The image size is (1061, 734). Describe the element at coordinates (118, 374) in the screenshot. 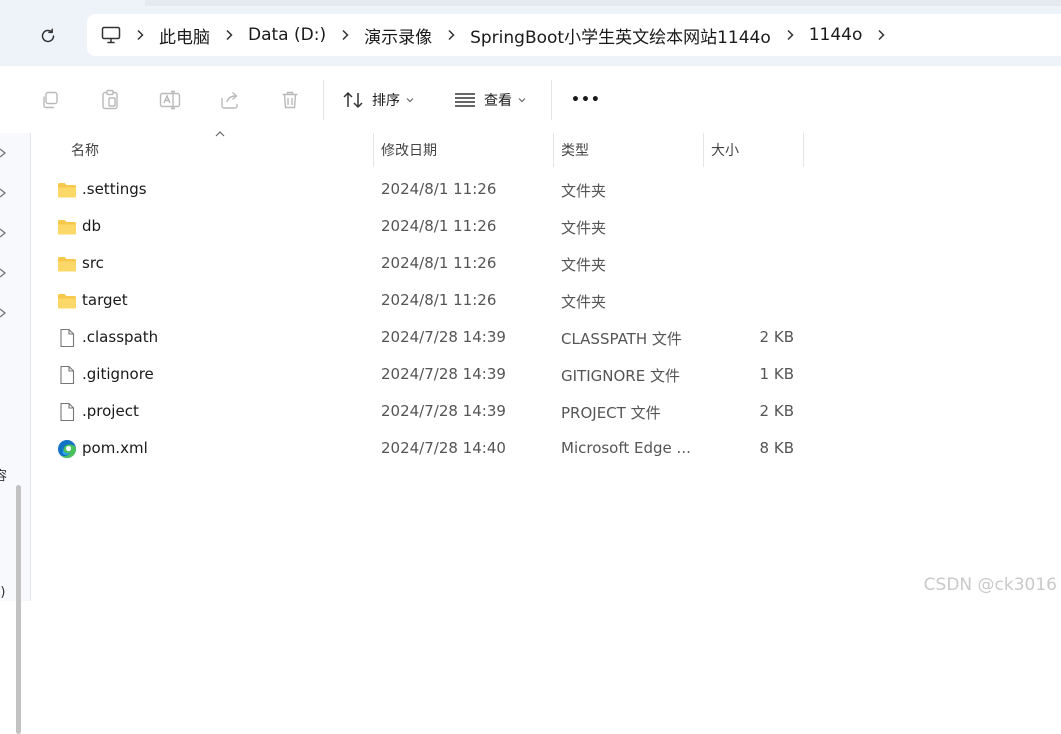

I see `file-name: .gitignore` at that location.